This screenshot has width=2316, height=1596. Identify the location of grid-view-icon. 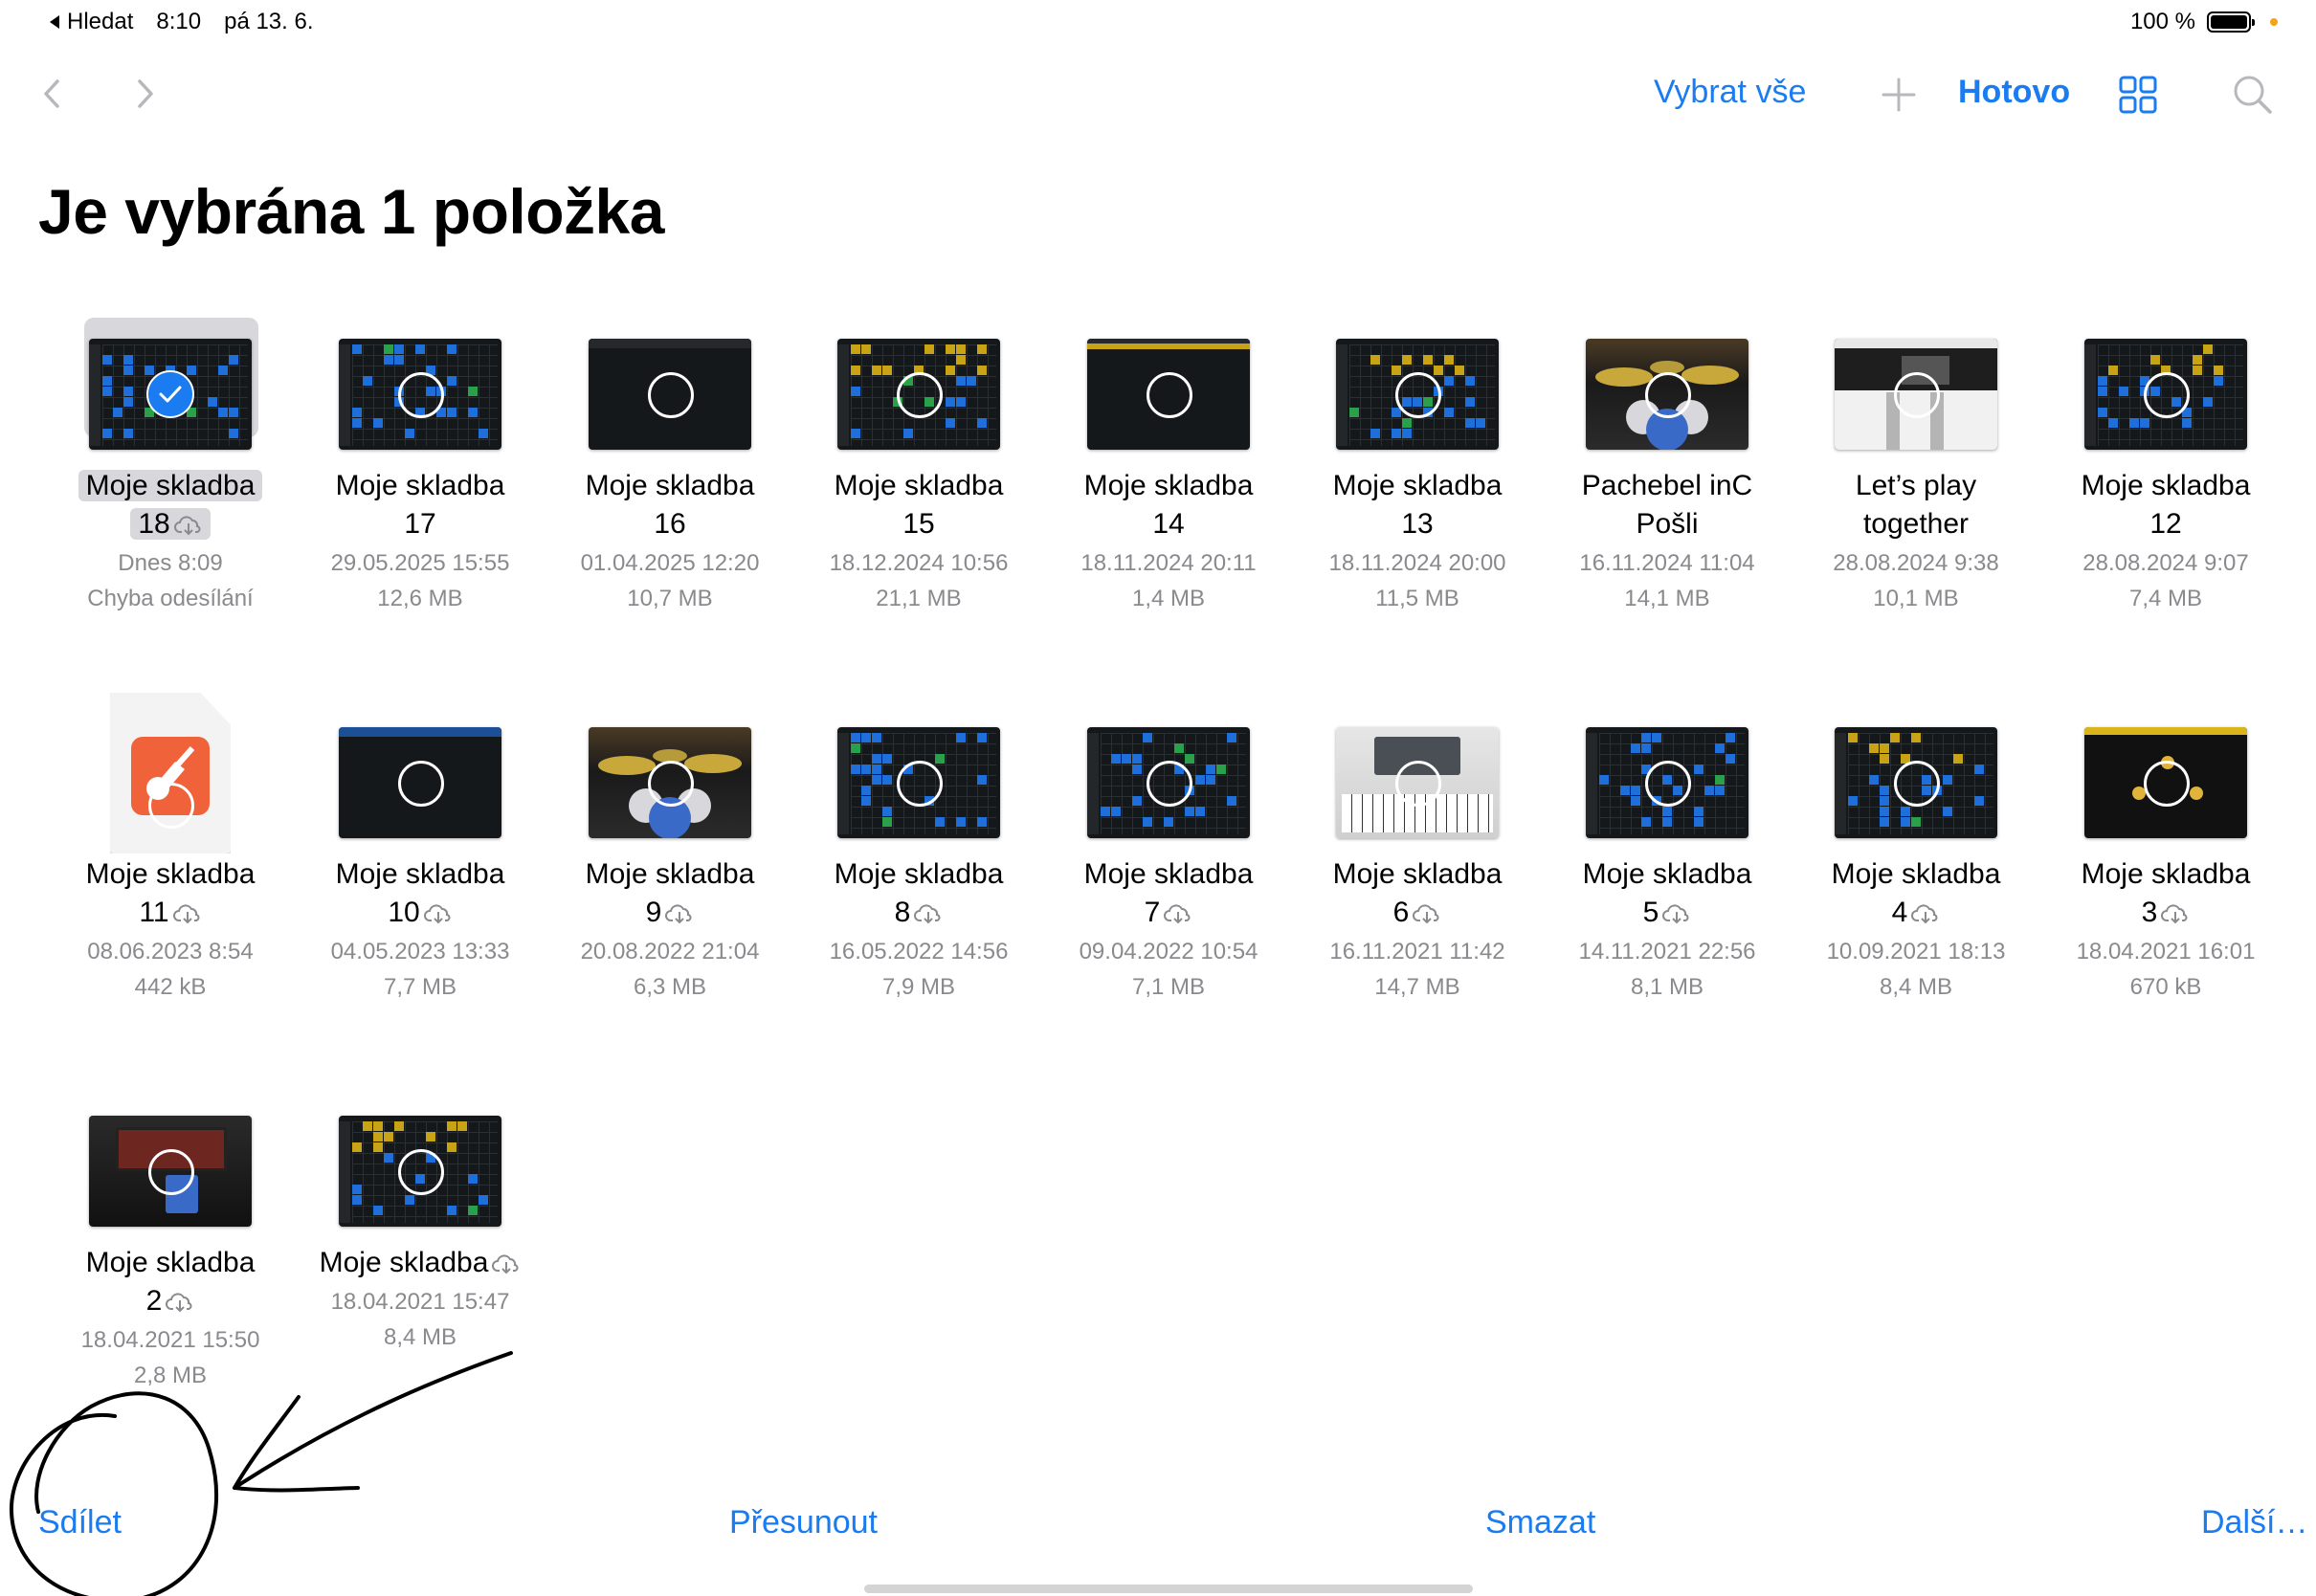
(2138, 95).